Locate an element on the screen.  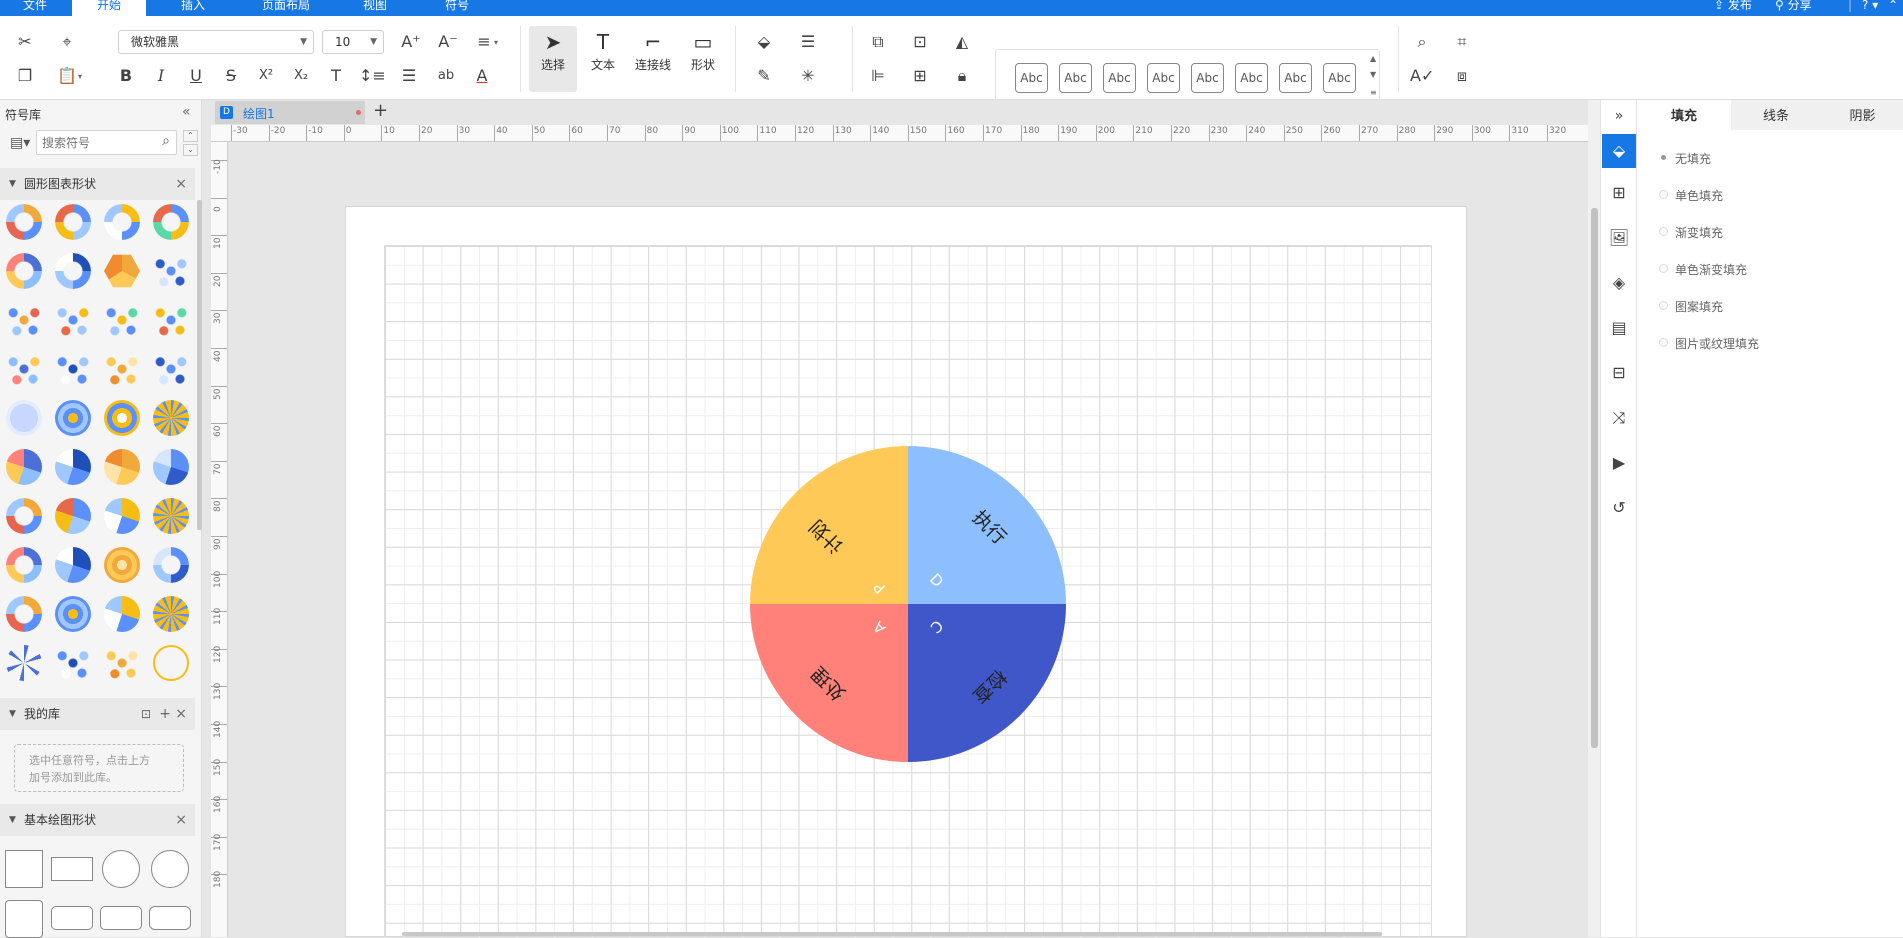
paste-dropdown-icon: ▾ is located at coordinates (80, 76).